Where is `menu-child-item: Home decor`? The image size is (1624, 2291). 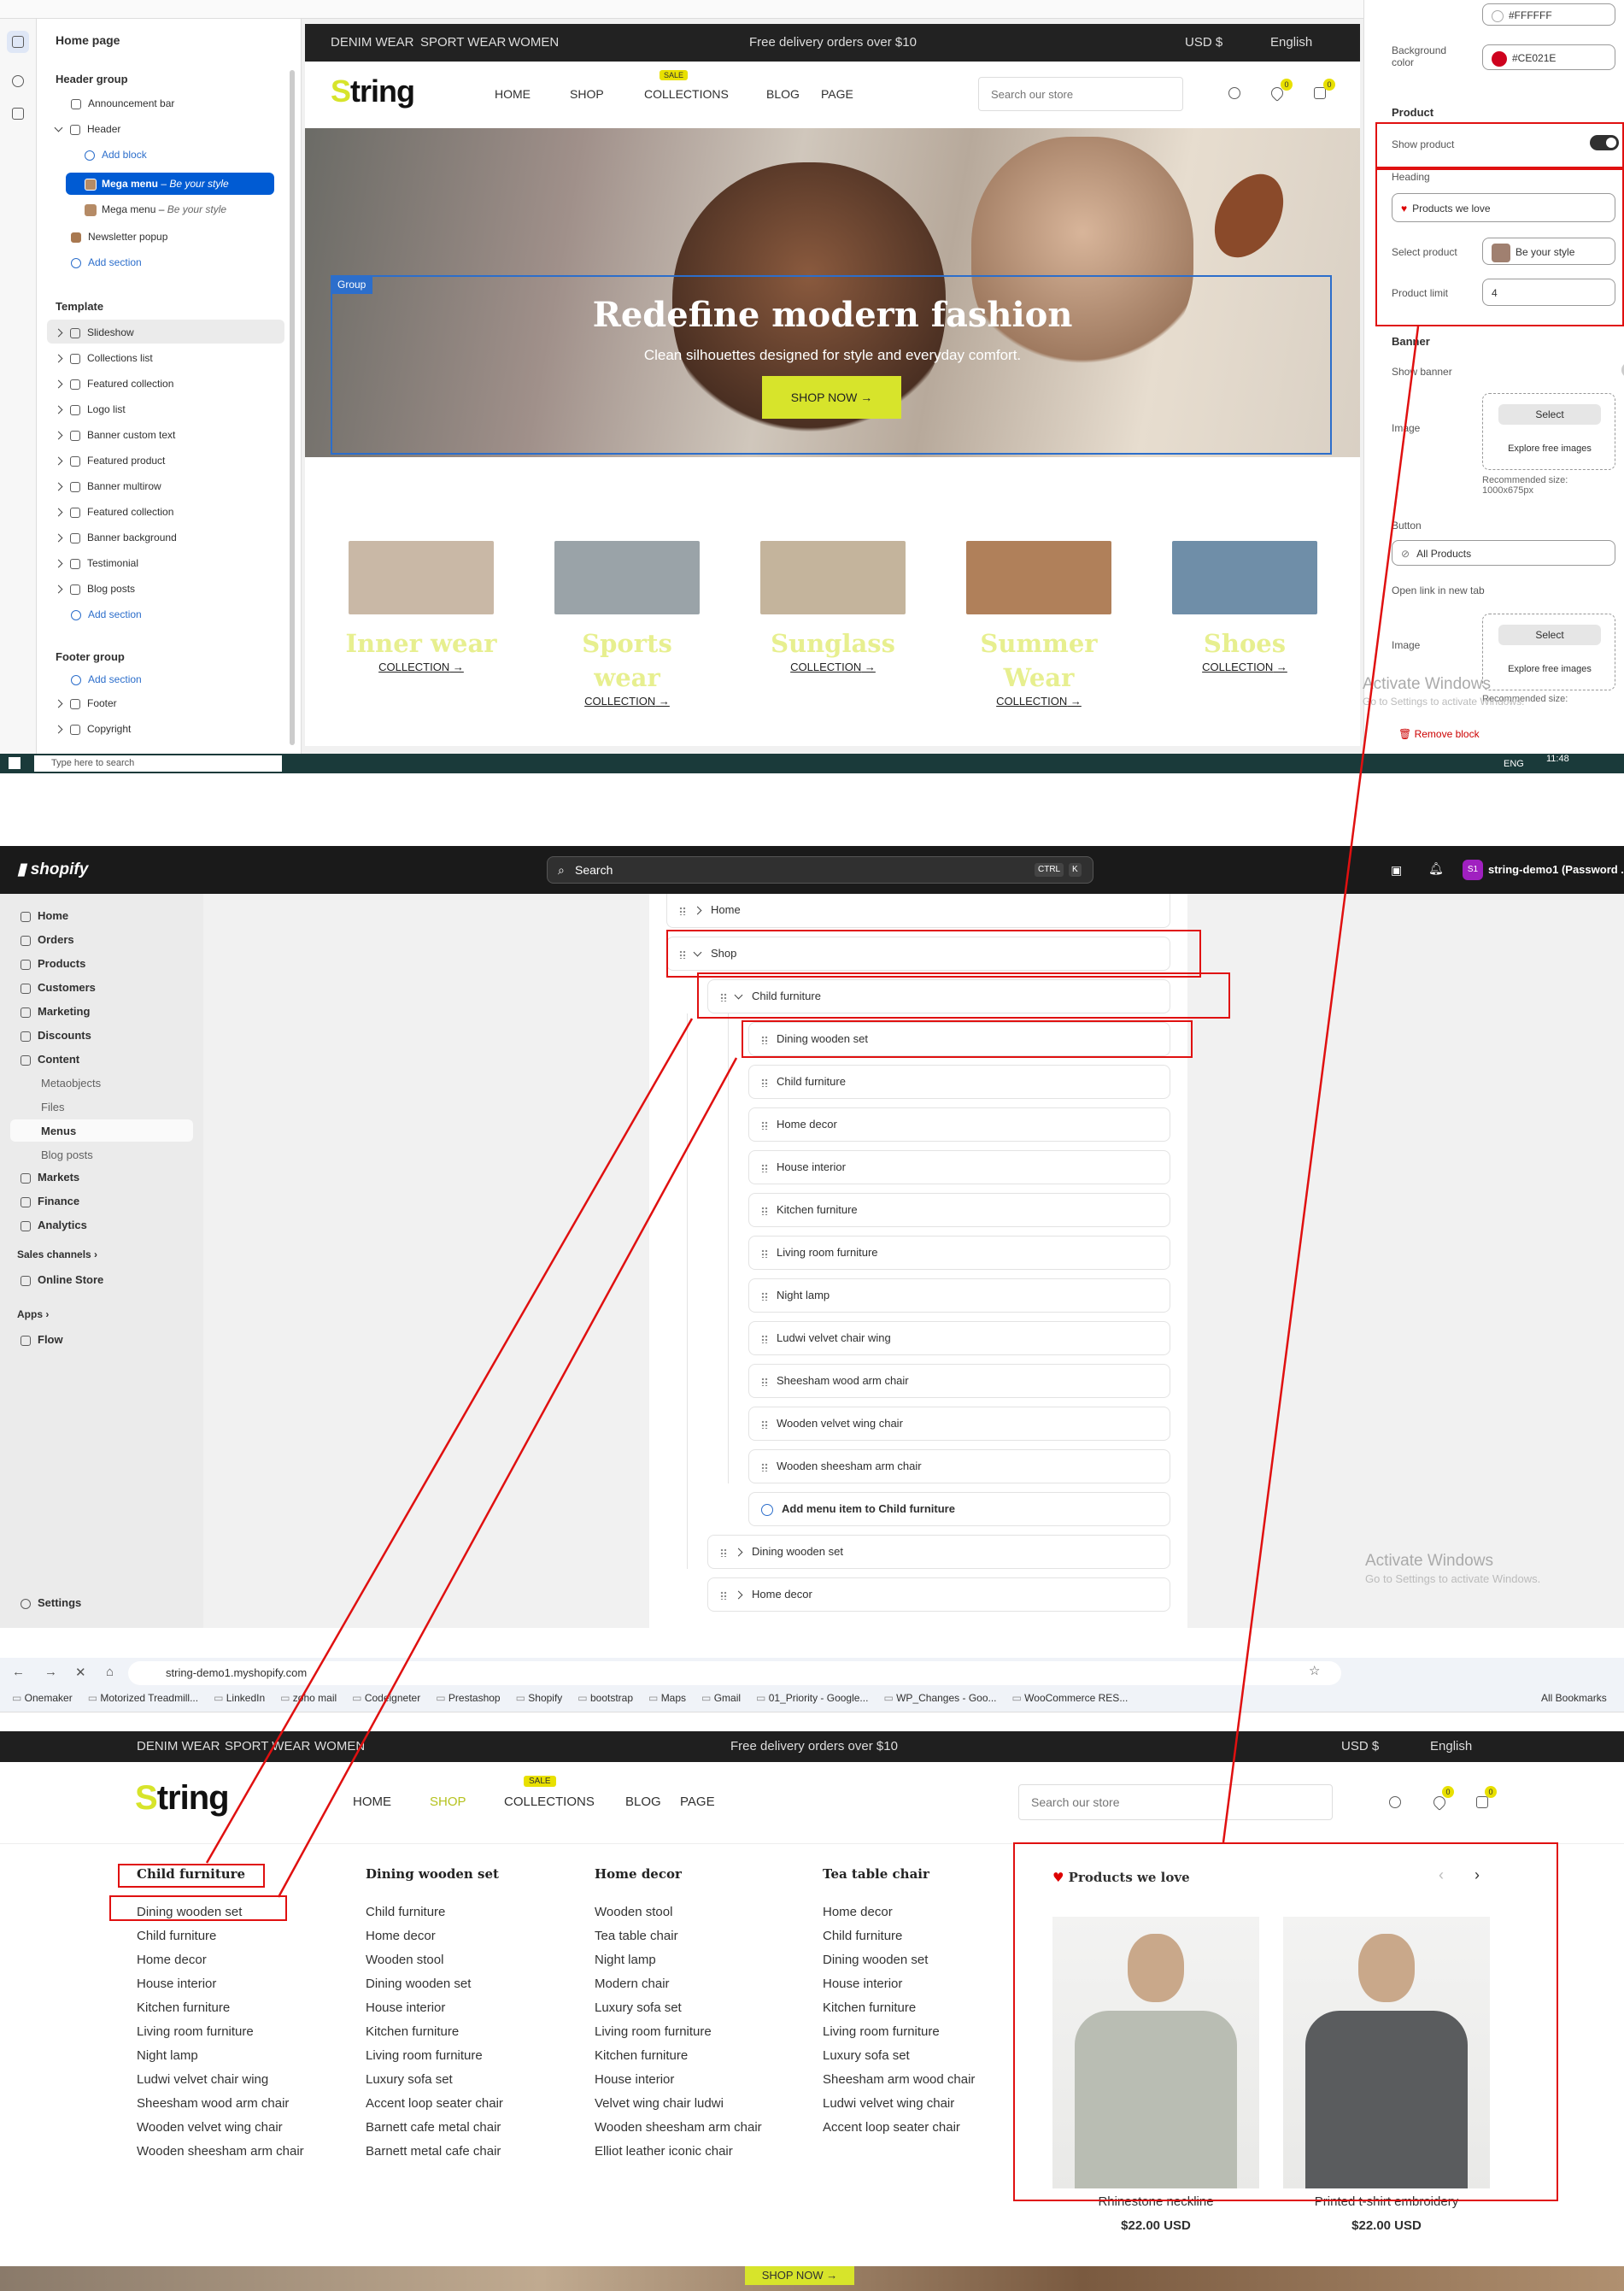 menu-child-item: Home decor is located at coordinates (959, 1124).